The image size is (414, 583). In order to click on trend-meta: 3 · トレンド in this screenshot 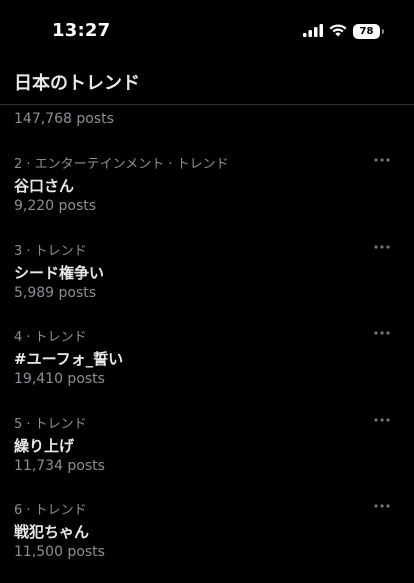, I will do `click(50, 251)`.